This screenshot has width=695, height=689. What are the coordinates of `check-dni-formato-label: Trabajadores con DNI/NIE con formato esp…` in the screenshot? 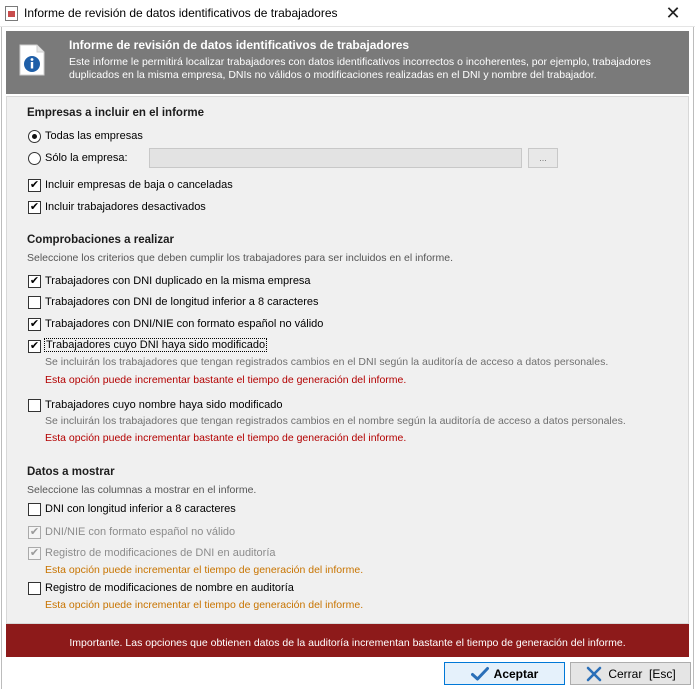 It's located at (184, 324).